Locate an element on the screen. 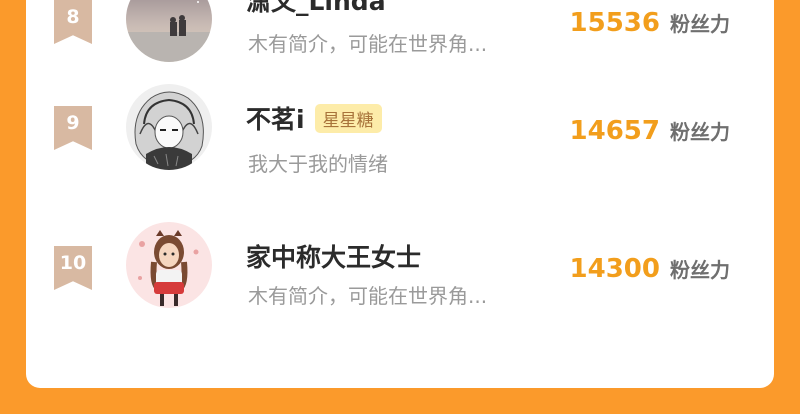 Image resolution: width=800 pixels, height=414 pixels. user-name: 不茗i 星星糖 is located at coordinates (314, 118).